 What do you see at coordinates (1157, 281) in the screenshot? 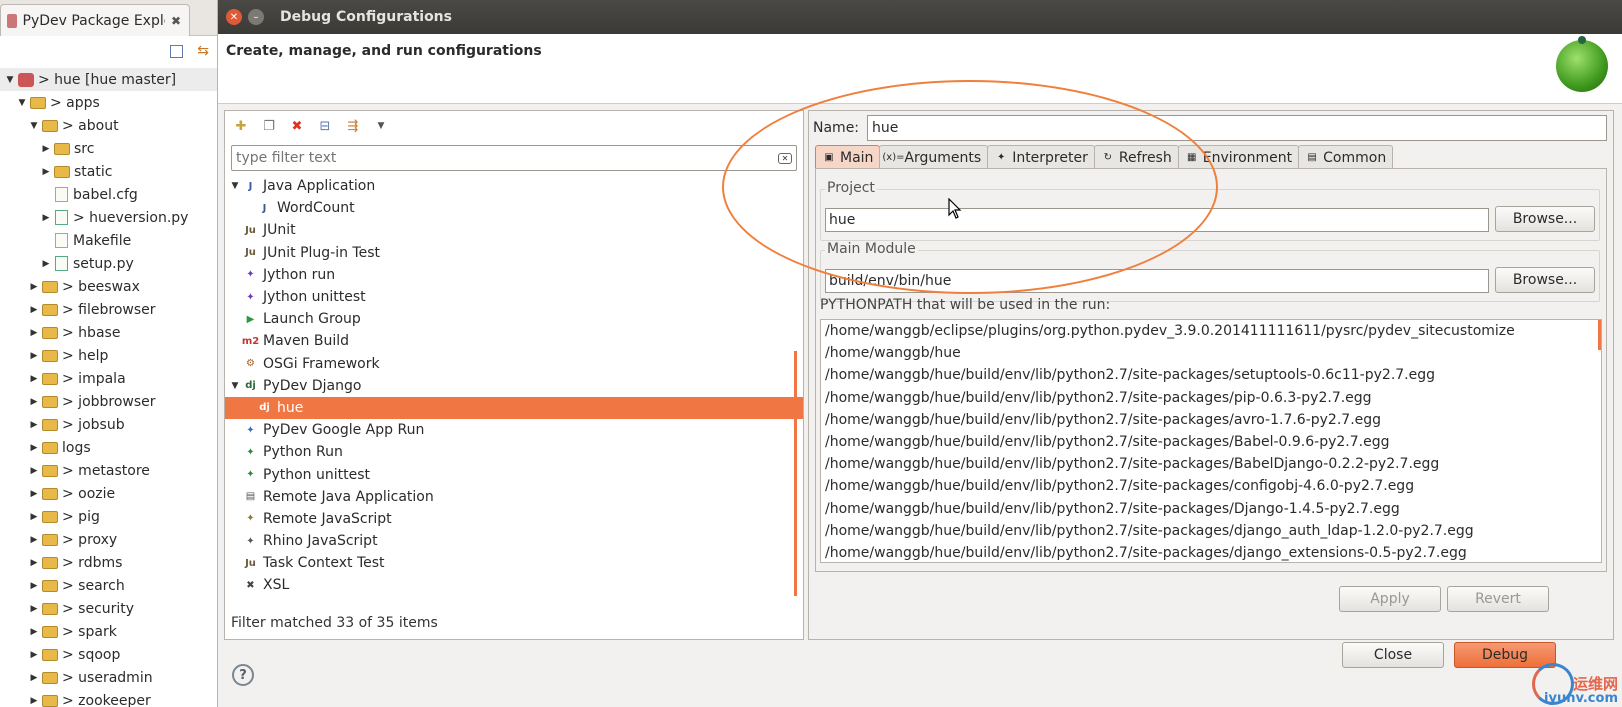
I see `main-module-field: build/env/bin/hue` at bounding box center [1157, 281].